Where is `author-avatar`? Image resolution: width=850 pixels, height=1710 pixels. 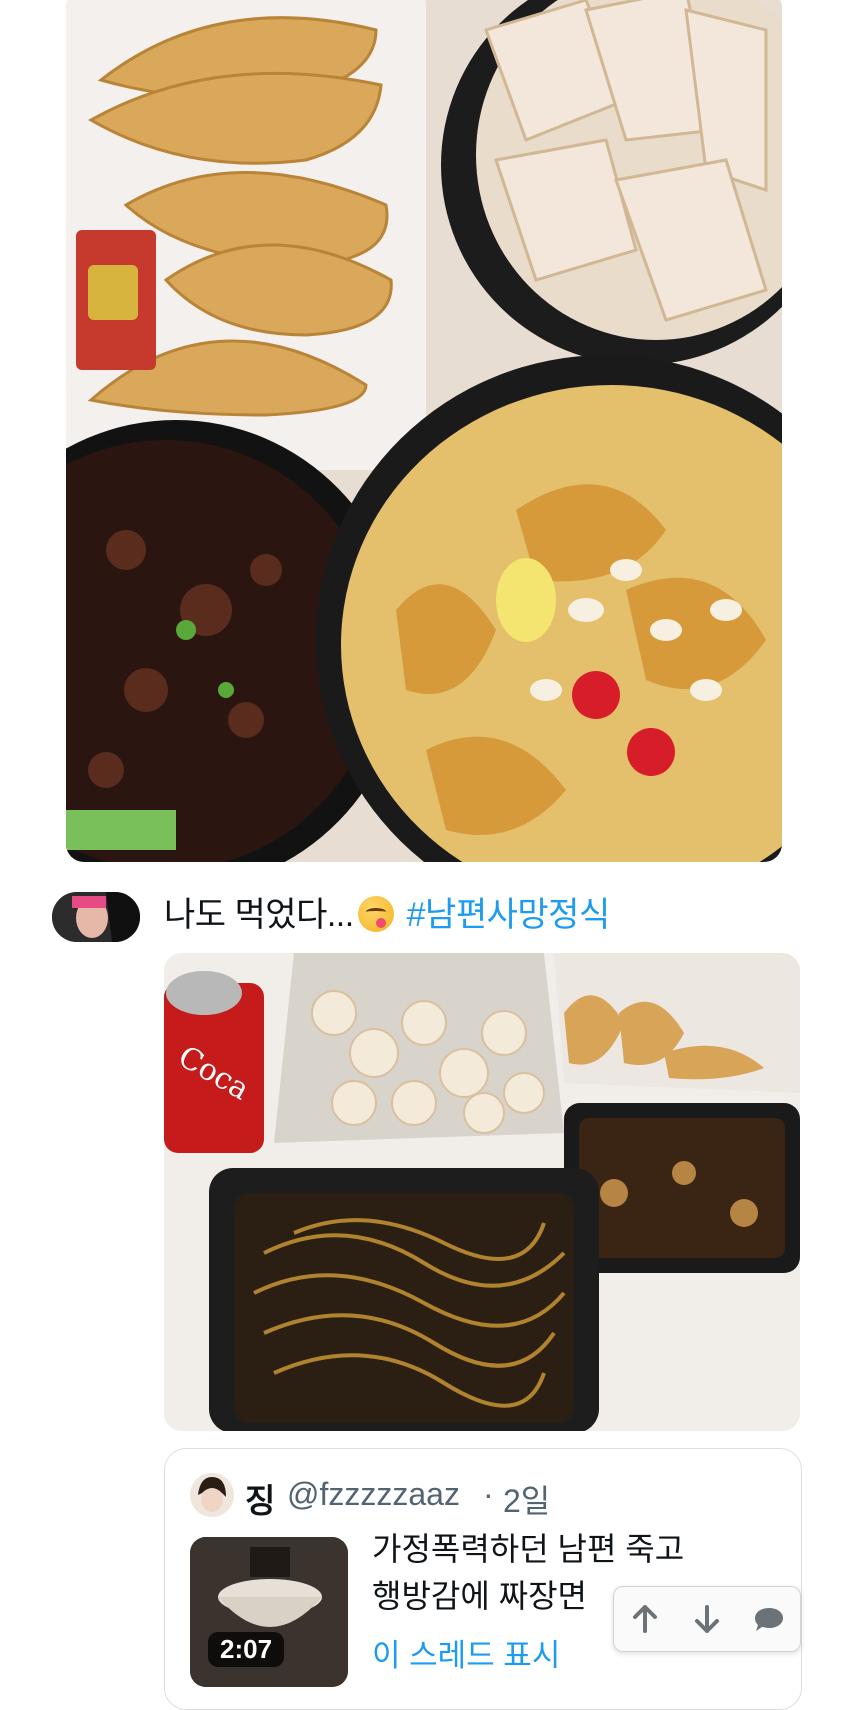
author-avatar is located at coordinates (96, 917).